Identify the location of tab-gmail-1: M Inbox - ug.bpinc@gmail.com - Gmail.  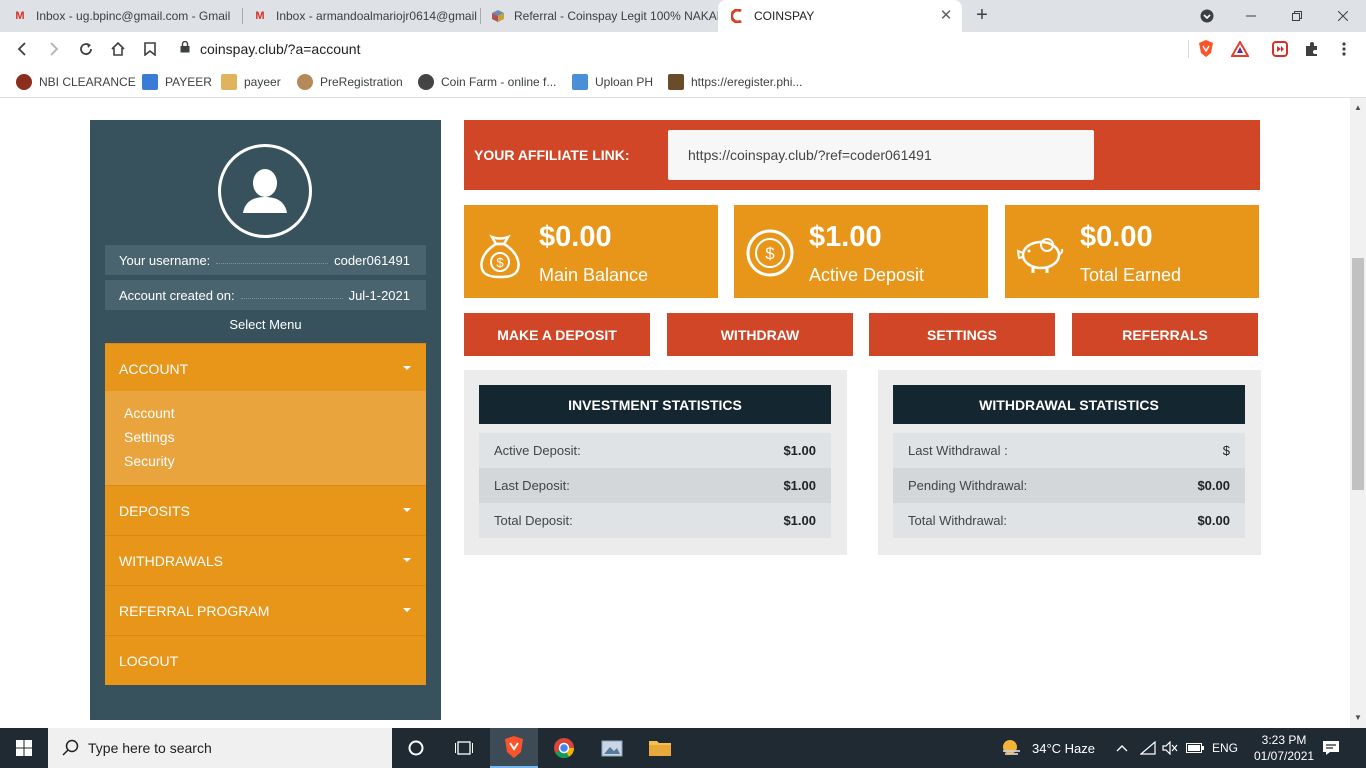
(121, 16).